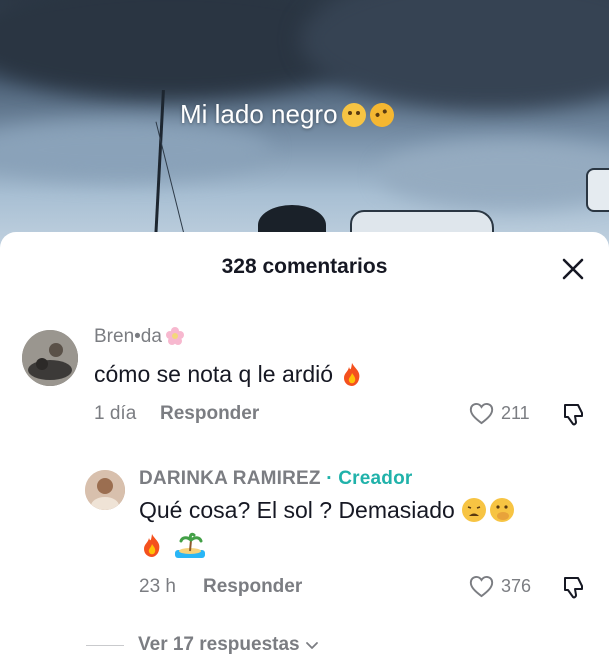 The height and width of the screenshot is (669, 609). I want to click on view-replies-button: Ver 17 respuestas, so click(203, 645).